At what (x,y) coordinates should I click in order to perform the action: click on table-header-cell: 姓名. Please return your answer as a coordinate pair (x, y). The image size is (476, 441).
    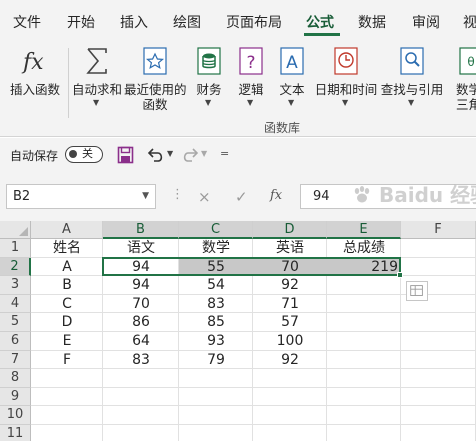
    Looking at the image, I should click on (67, 248).